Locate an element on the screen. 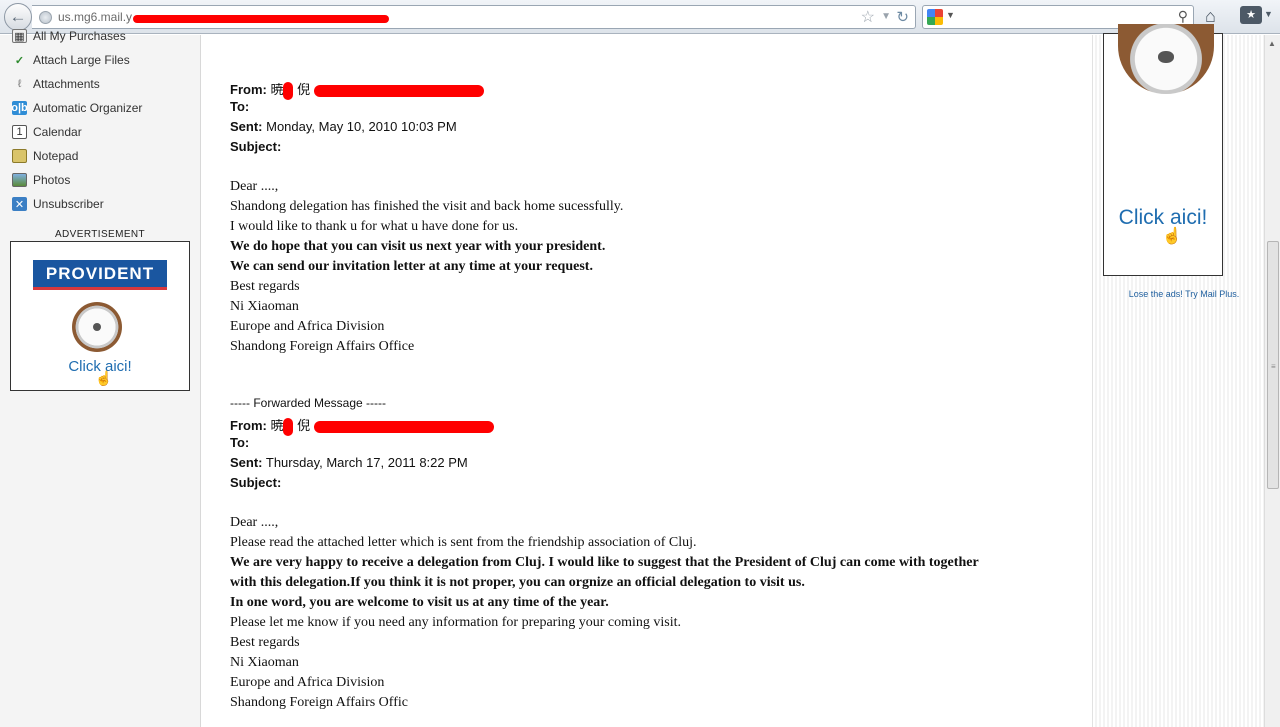 The width and height of the screenshot is (1280, 727). sidebar-item-label: Calendar is located at coordinates (57, 132).